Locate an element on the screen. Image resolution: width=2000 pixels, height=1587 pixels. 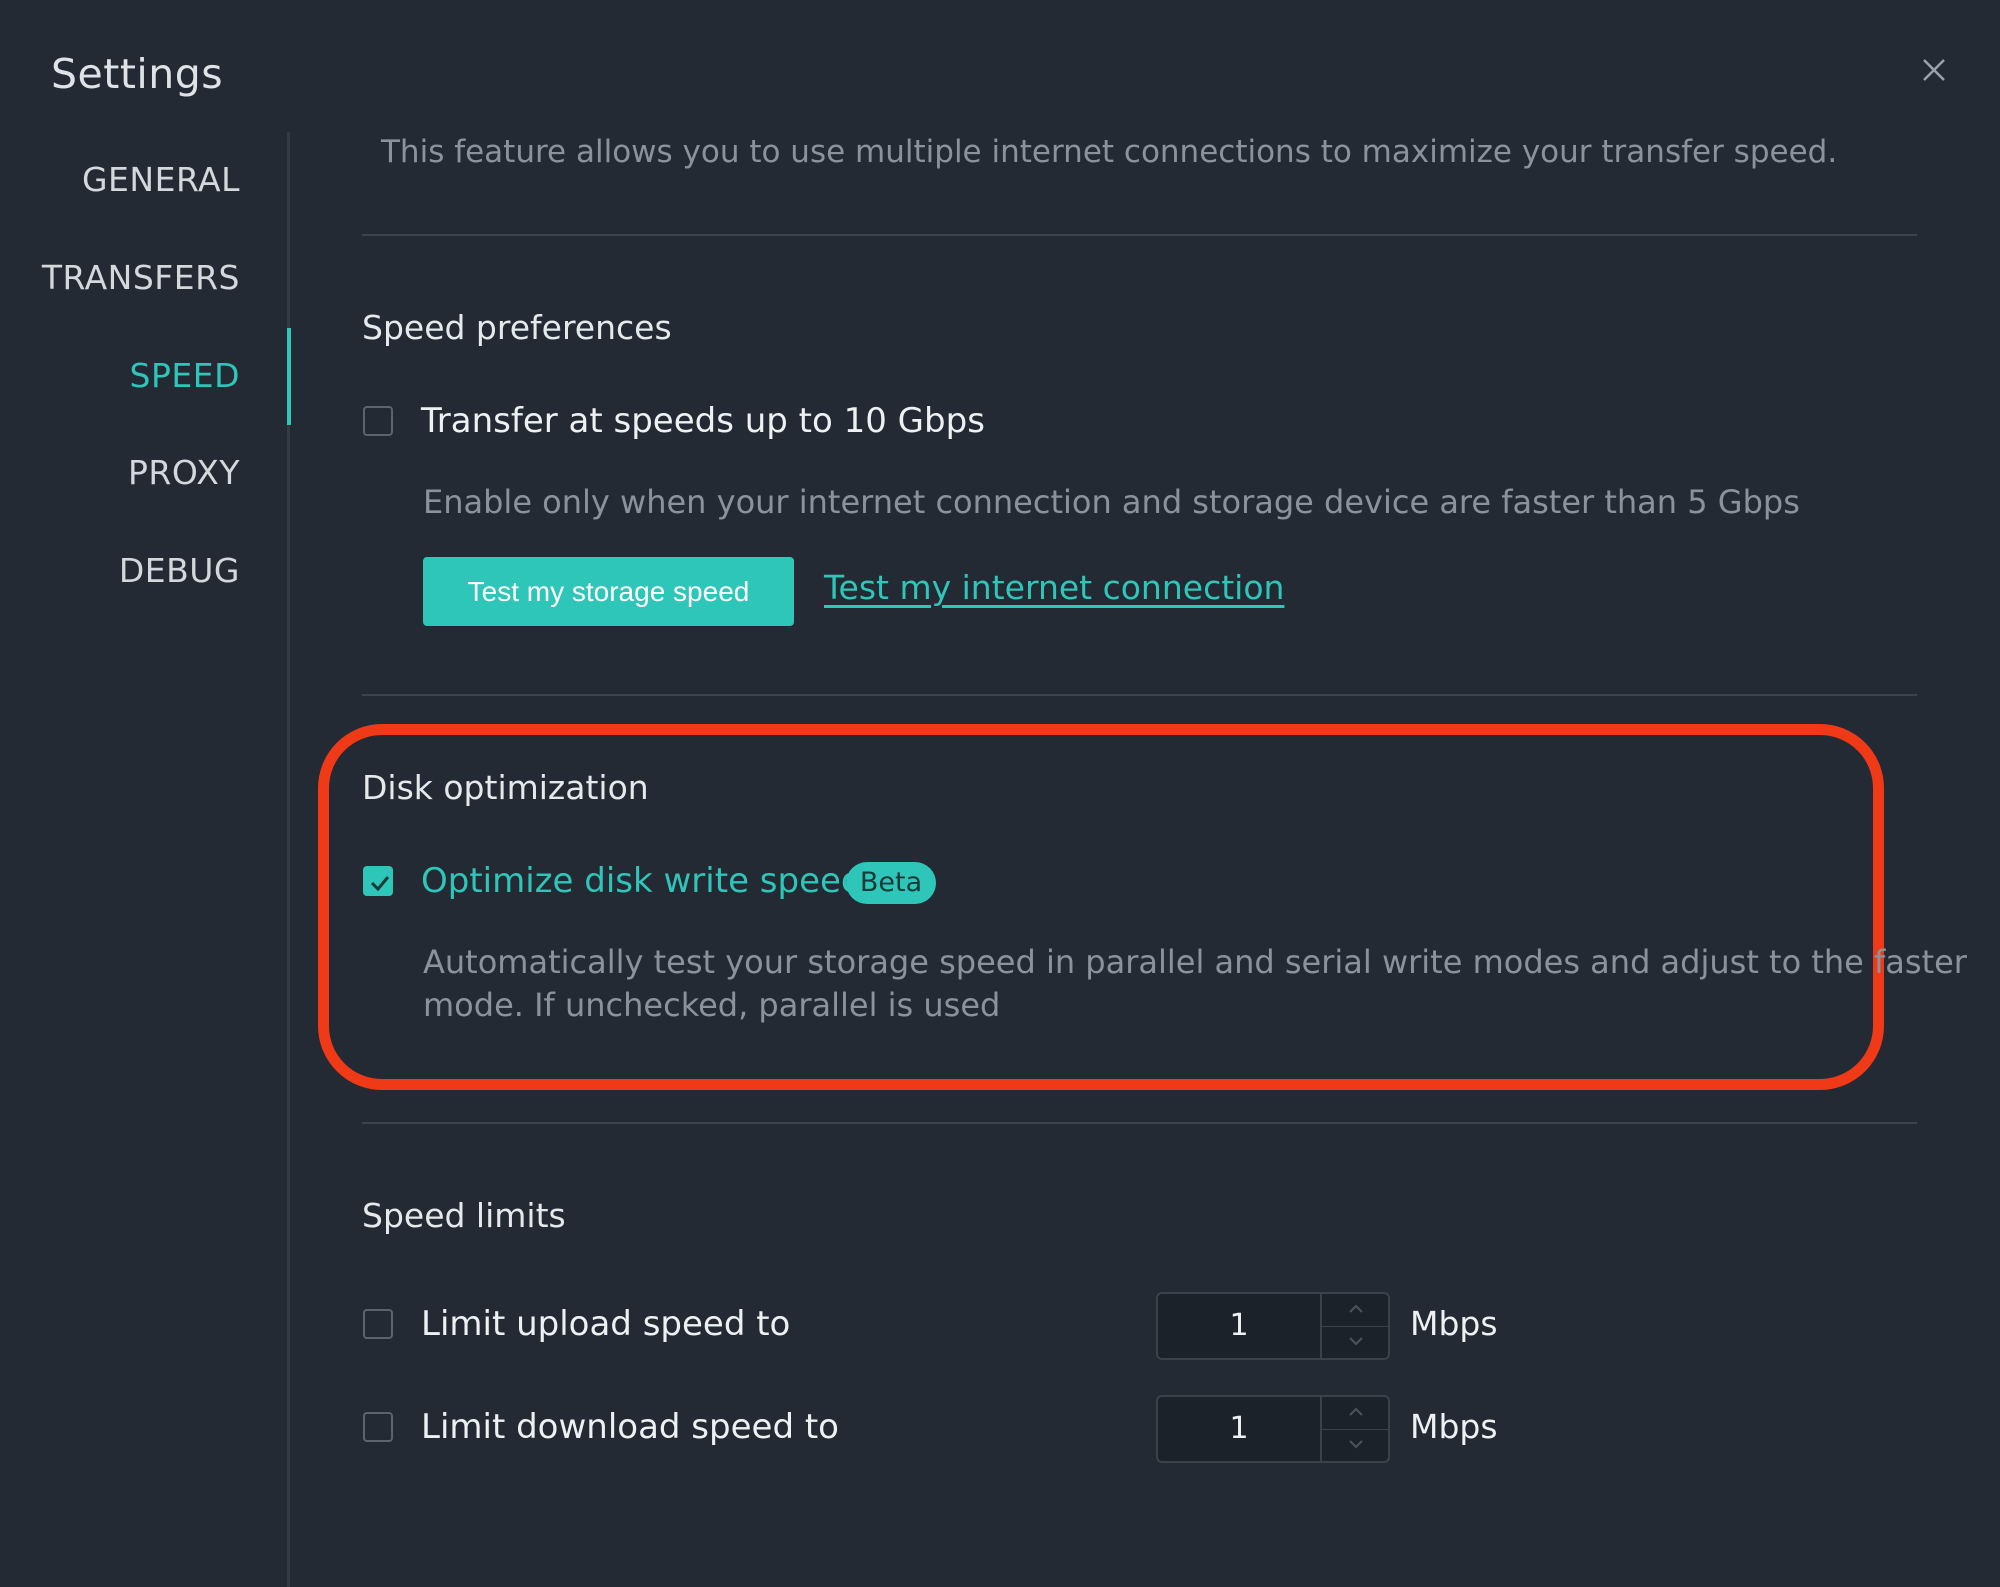
optimize-disk-write-checkbox is located at coordinates (378, 881).